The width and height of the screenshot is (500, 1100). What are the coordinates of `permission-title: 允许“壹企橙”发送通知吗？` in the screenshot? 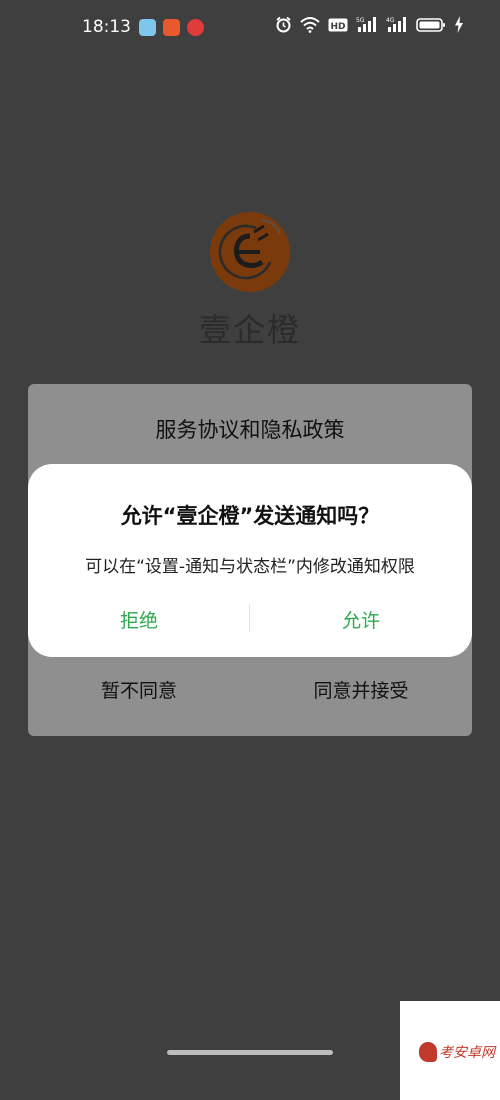 It's located at (250, 516).